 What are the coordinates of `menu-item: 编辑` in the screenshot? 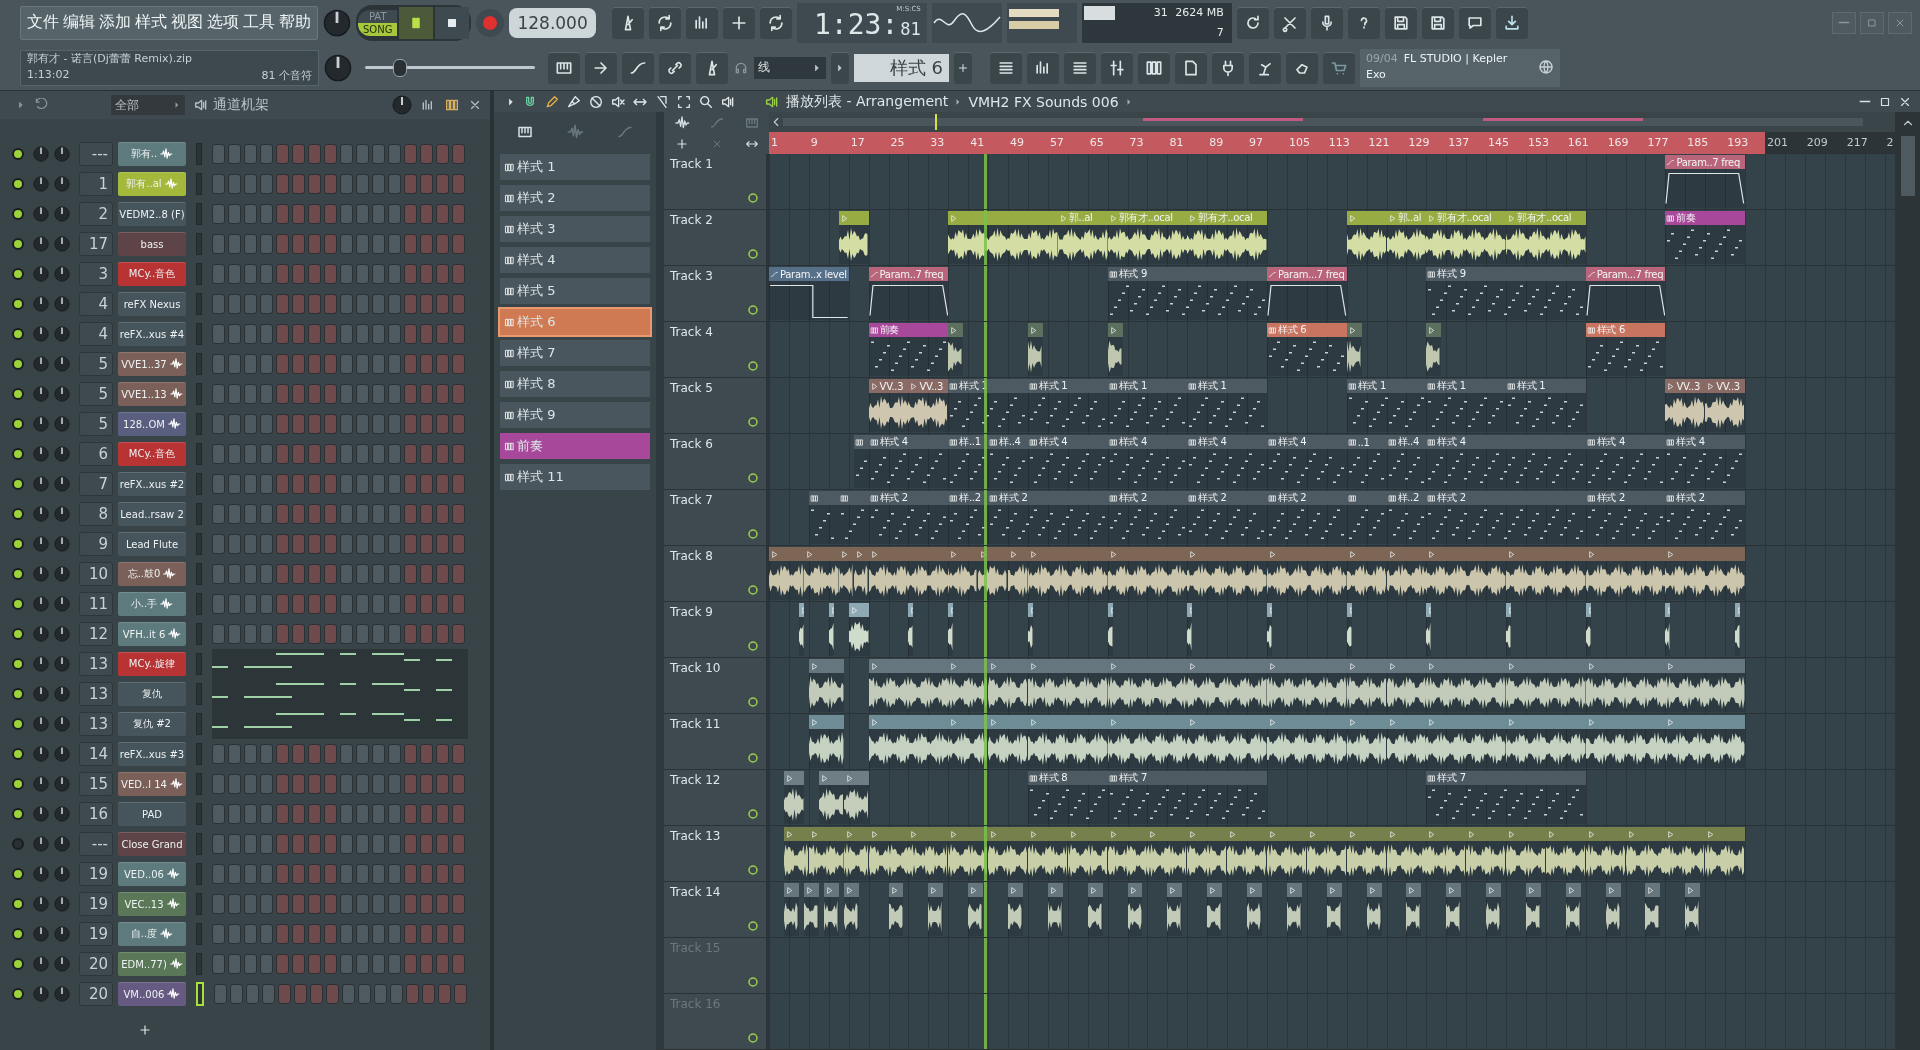 It's located at (79, 22).